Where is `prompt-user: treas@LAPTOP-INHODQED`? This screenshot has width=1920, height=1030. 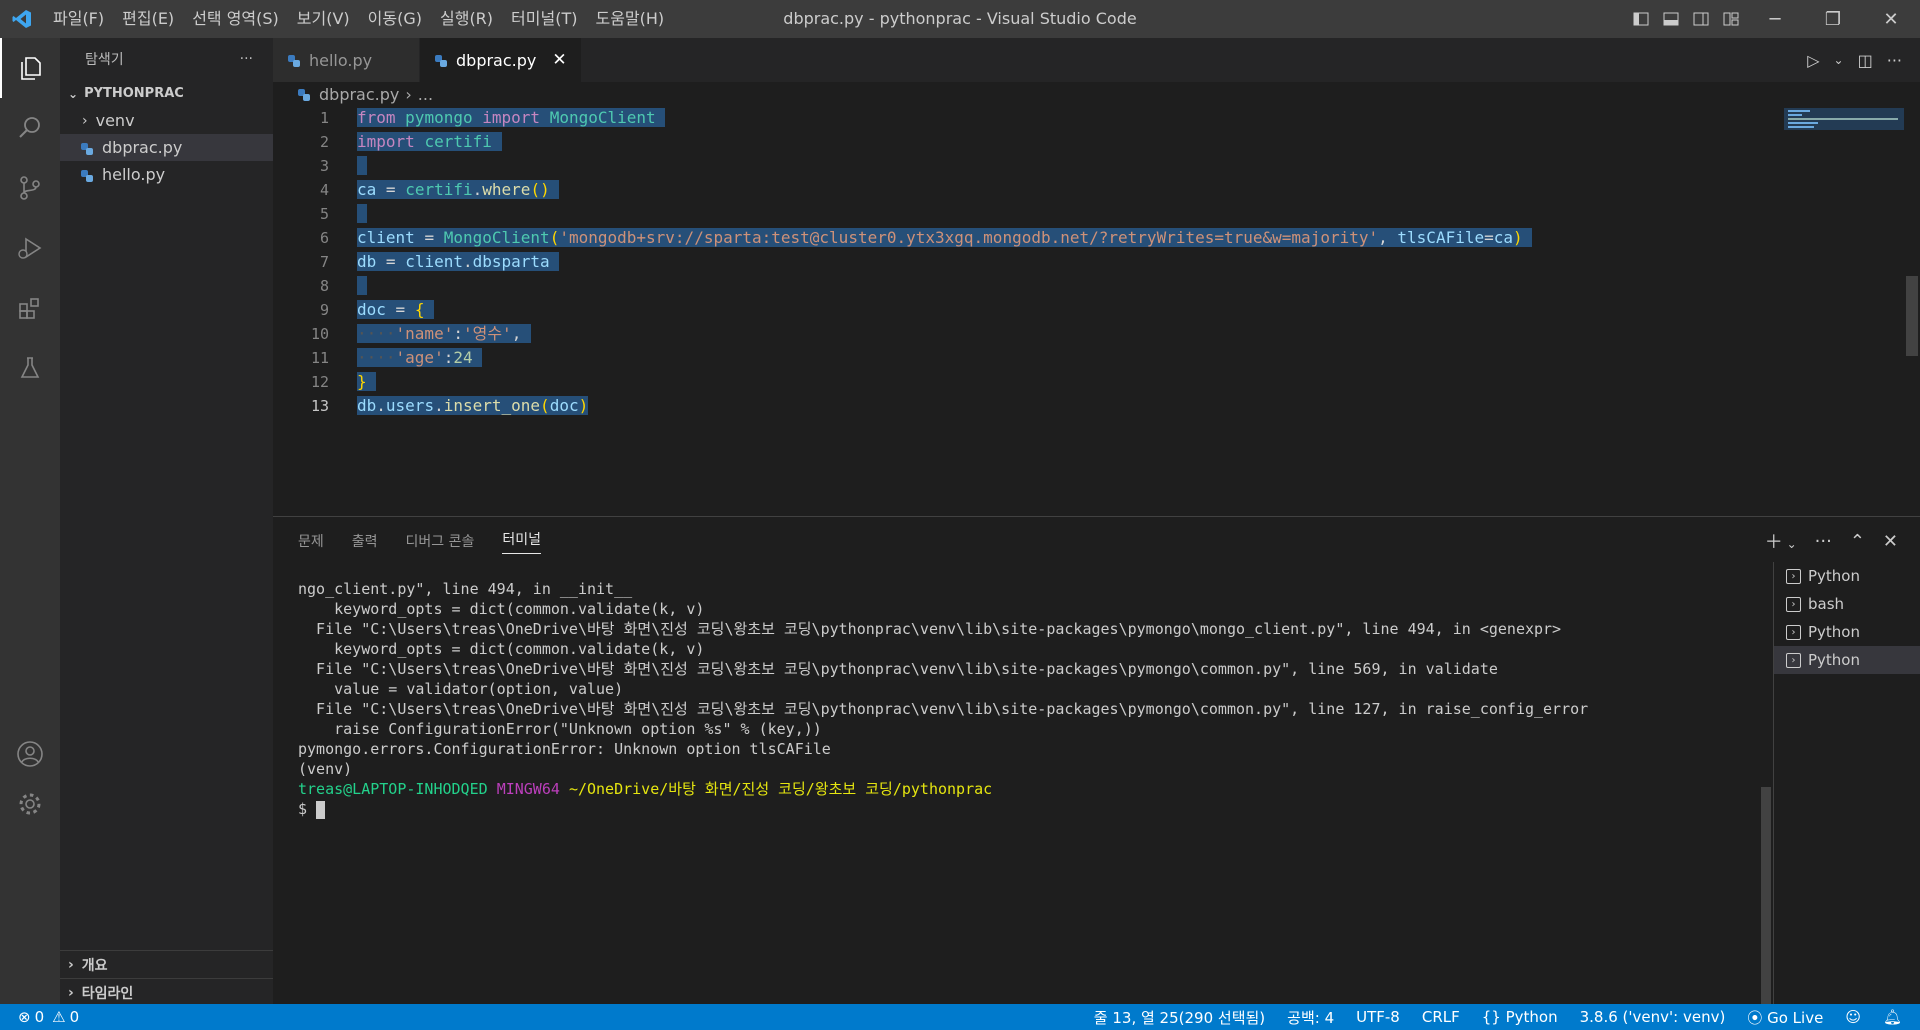
prompt-user: treas@LAPTOP-INHODQED is located at coordinates (393, 789).